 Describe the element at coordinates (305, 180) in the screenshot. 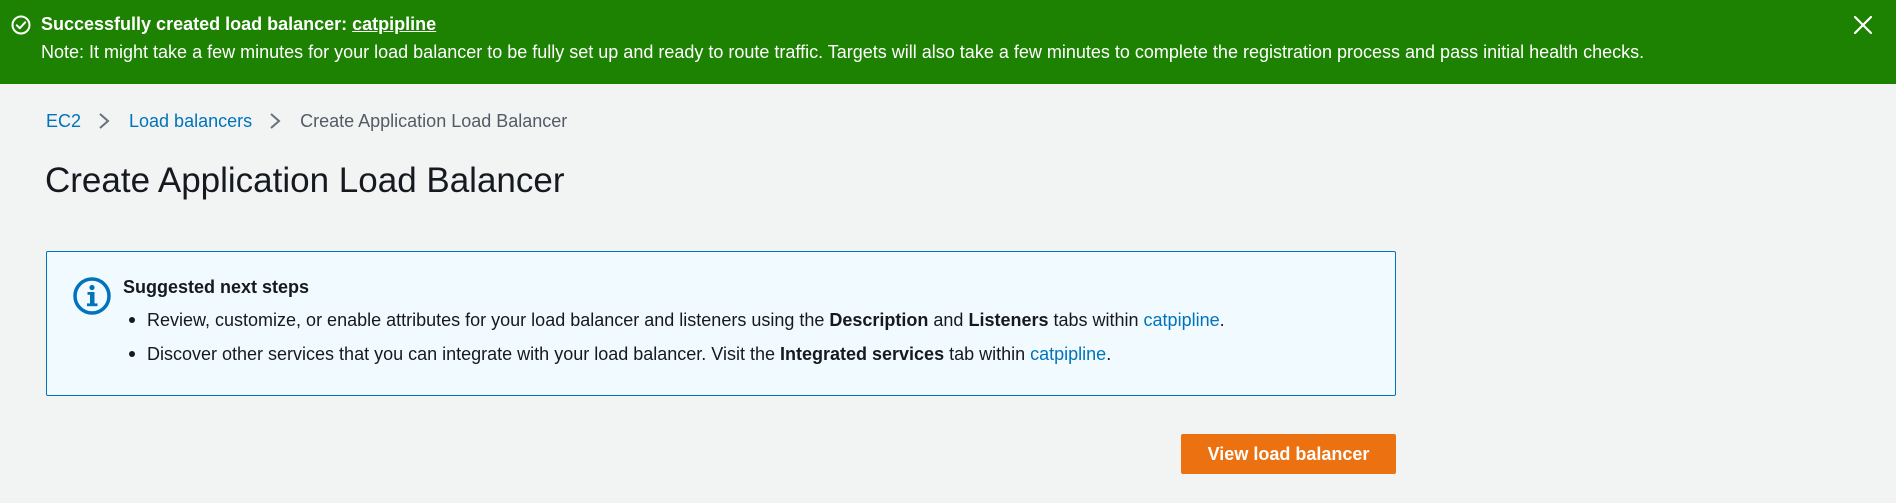

I see `page-title: Create Application Load Balancer` at that location.